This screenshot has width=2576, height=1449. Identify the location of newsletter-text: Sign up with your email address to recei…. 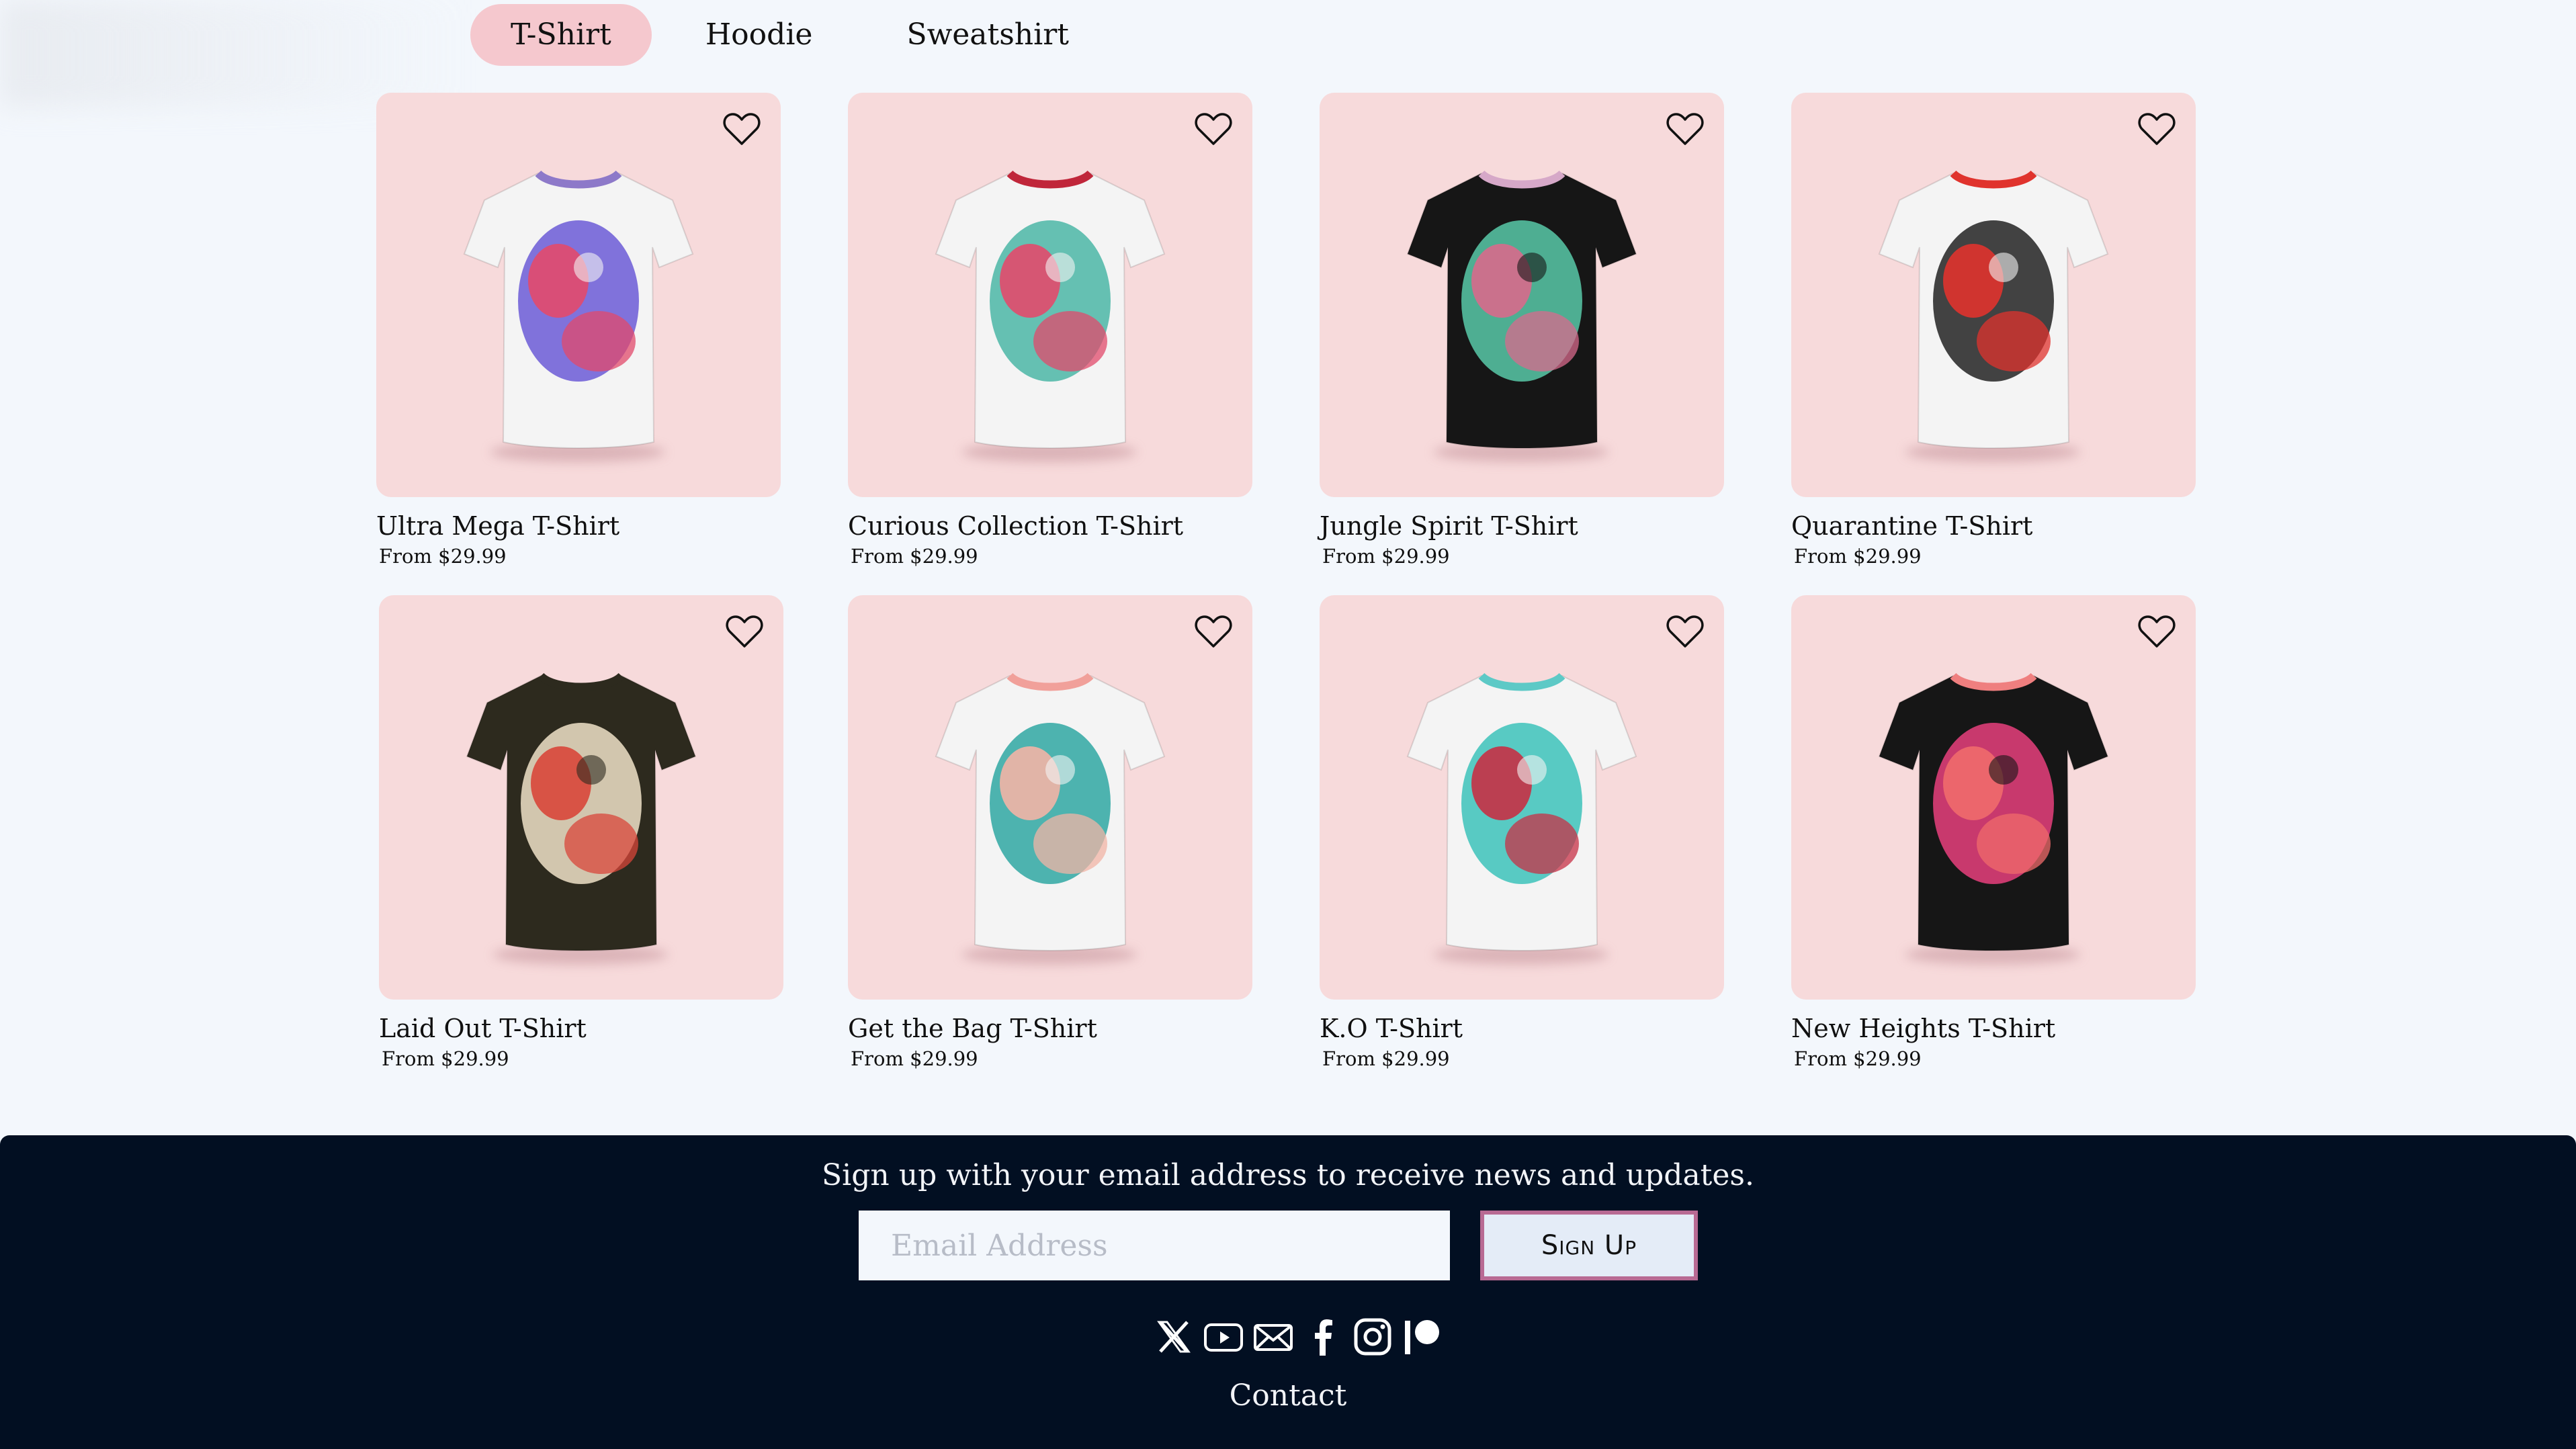
(1288, 1175).